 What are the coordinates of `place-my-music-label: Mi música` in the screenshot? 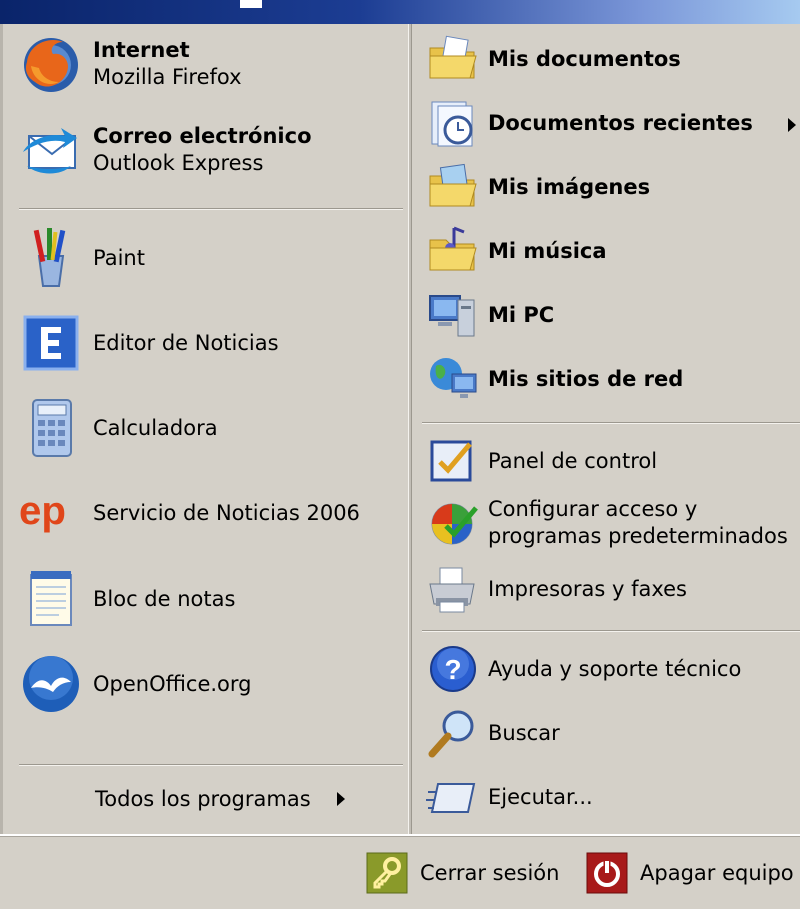 It's located at (547, 250).